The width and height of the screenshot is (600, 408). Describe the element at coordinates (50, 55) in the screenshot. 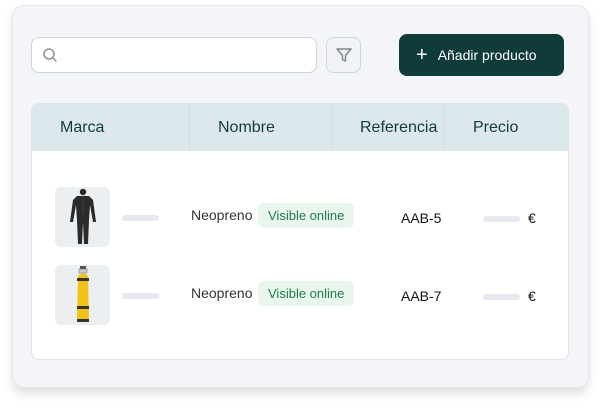

I see `search-icon` at that location.